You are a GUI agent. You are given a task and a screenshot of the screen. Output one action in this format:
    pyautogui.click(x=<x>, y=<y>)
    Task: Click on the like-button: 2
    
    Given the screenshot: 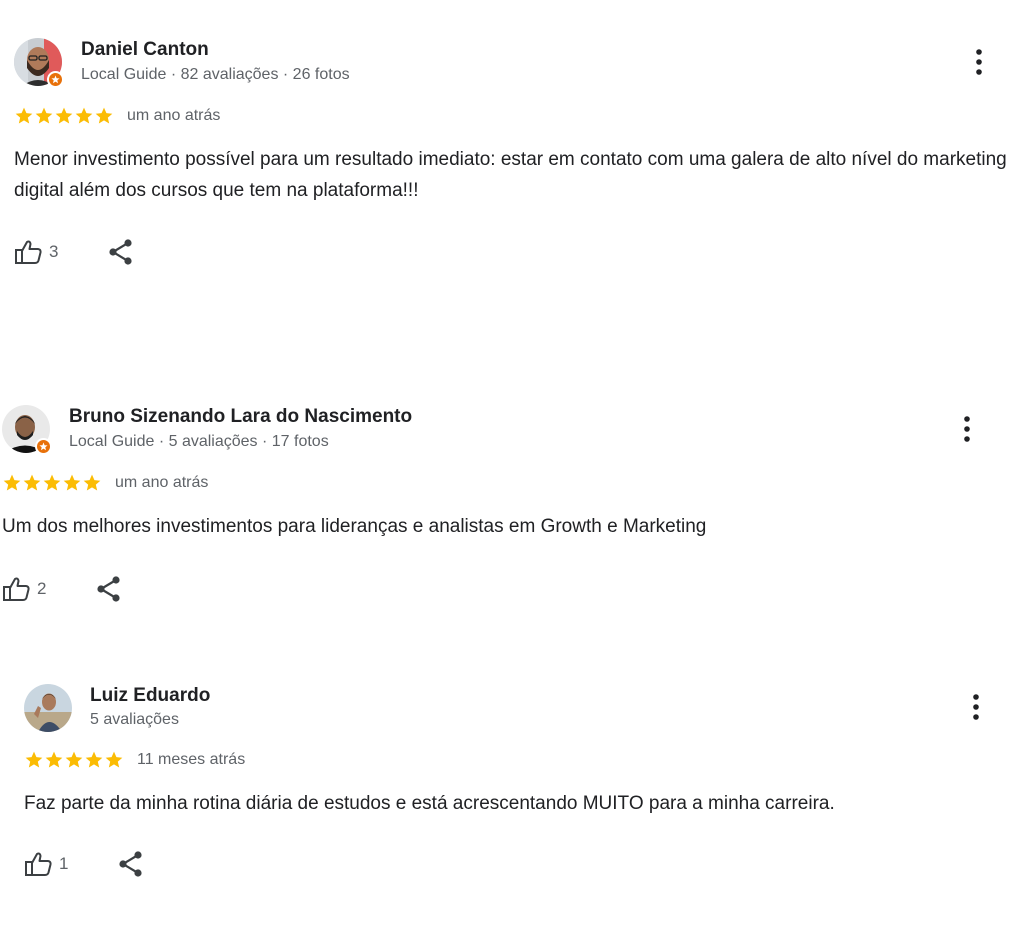 What is the action you would take?
    pyautogui.click(x=49, y=589)
    